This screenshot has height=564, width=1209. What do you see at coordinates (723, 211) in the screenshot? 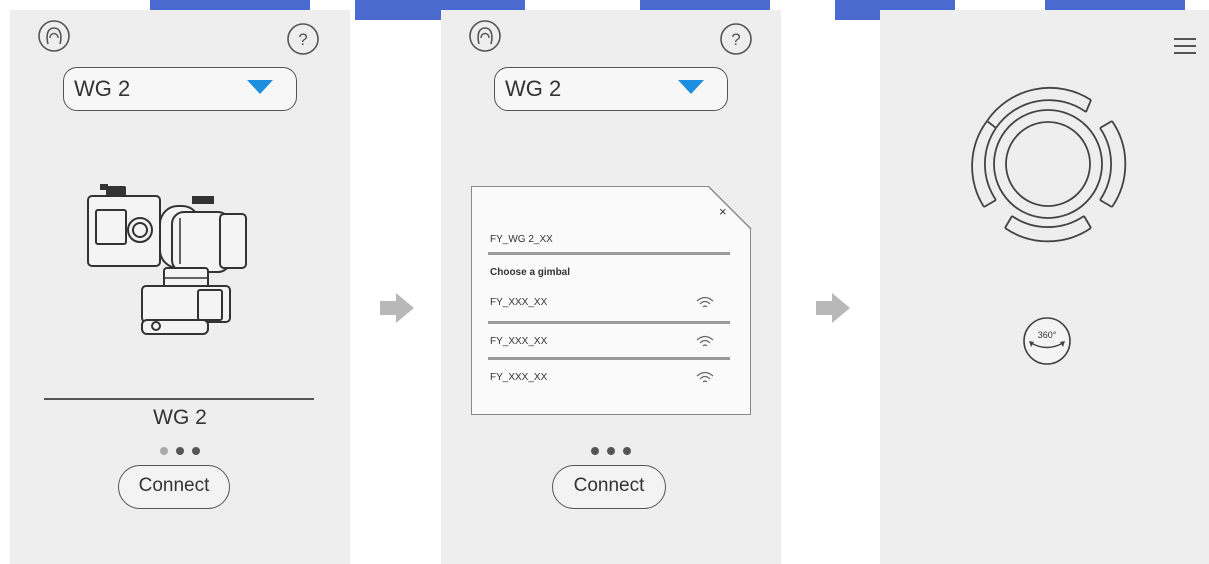
I see `close-icon: ×` at bounding box center [723, 211].